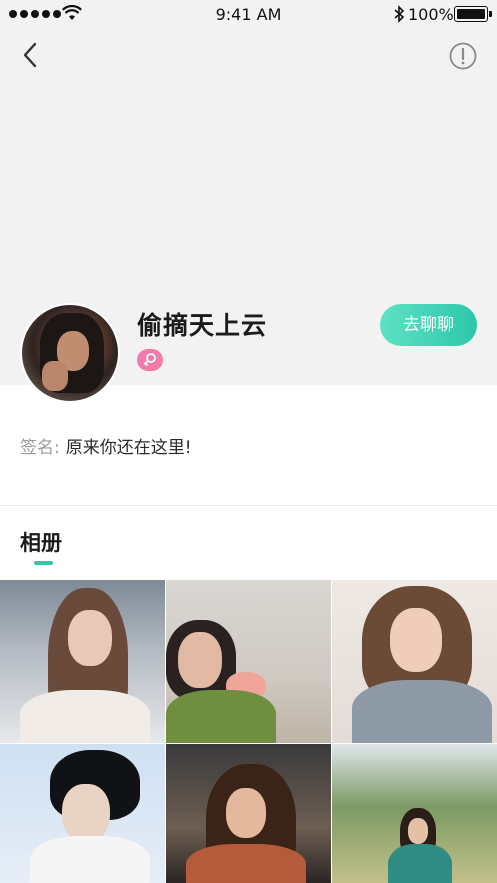  What do you see at coordinates (70, 353) in the screenshot?
I see `avatar` at bounding box center [70, 353].